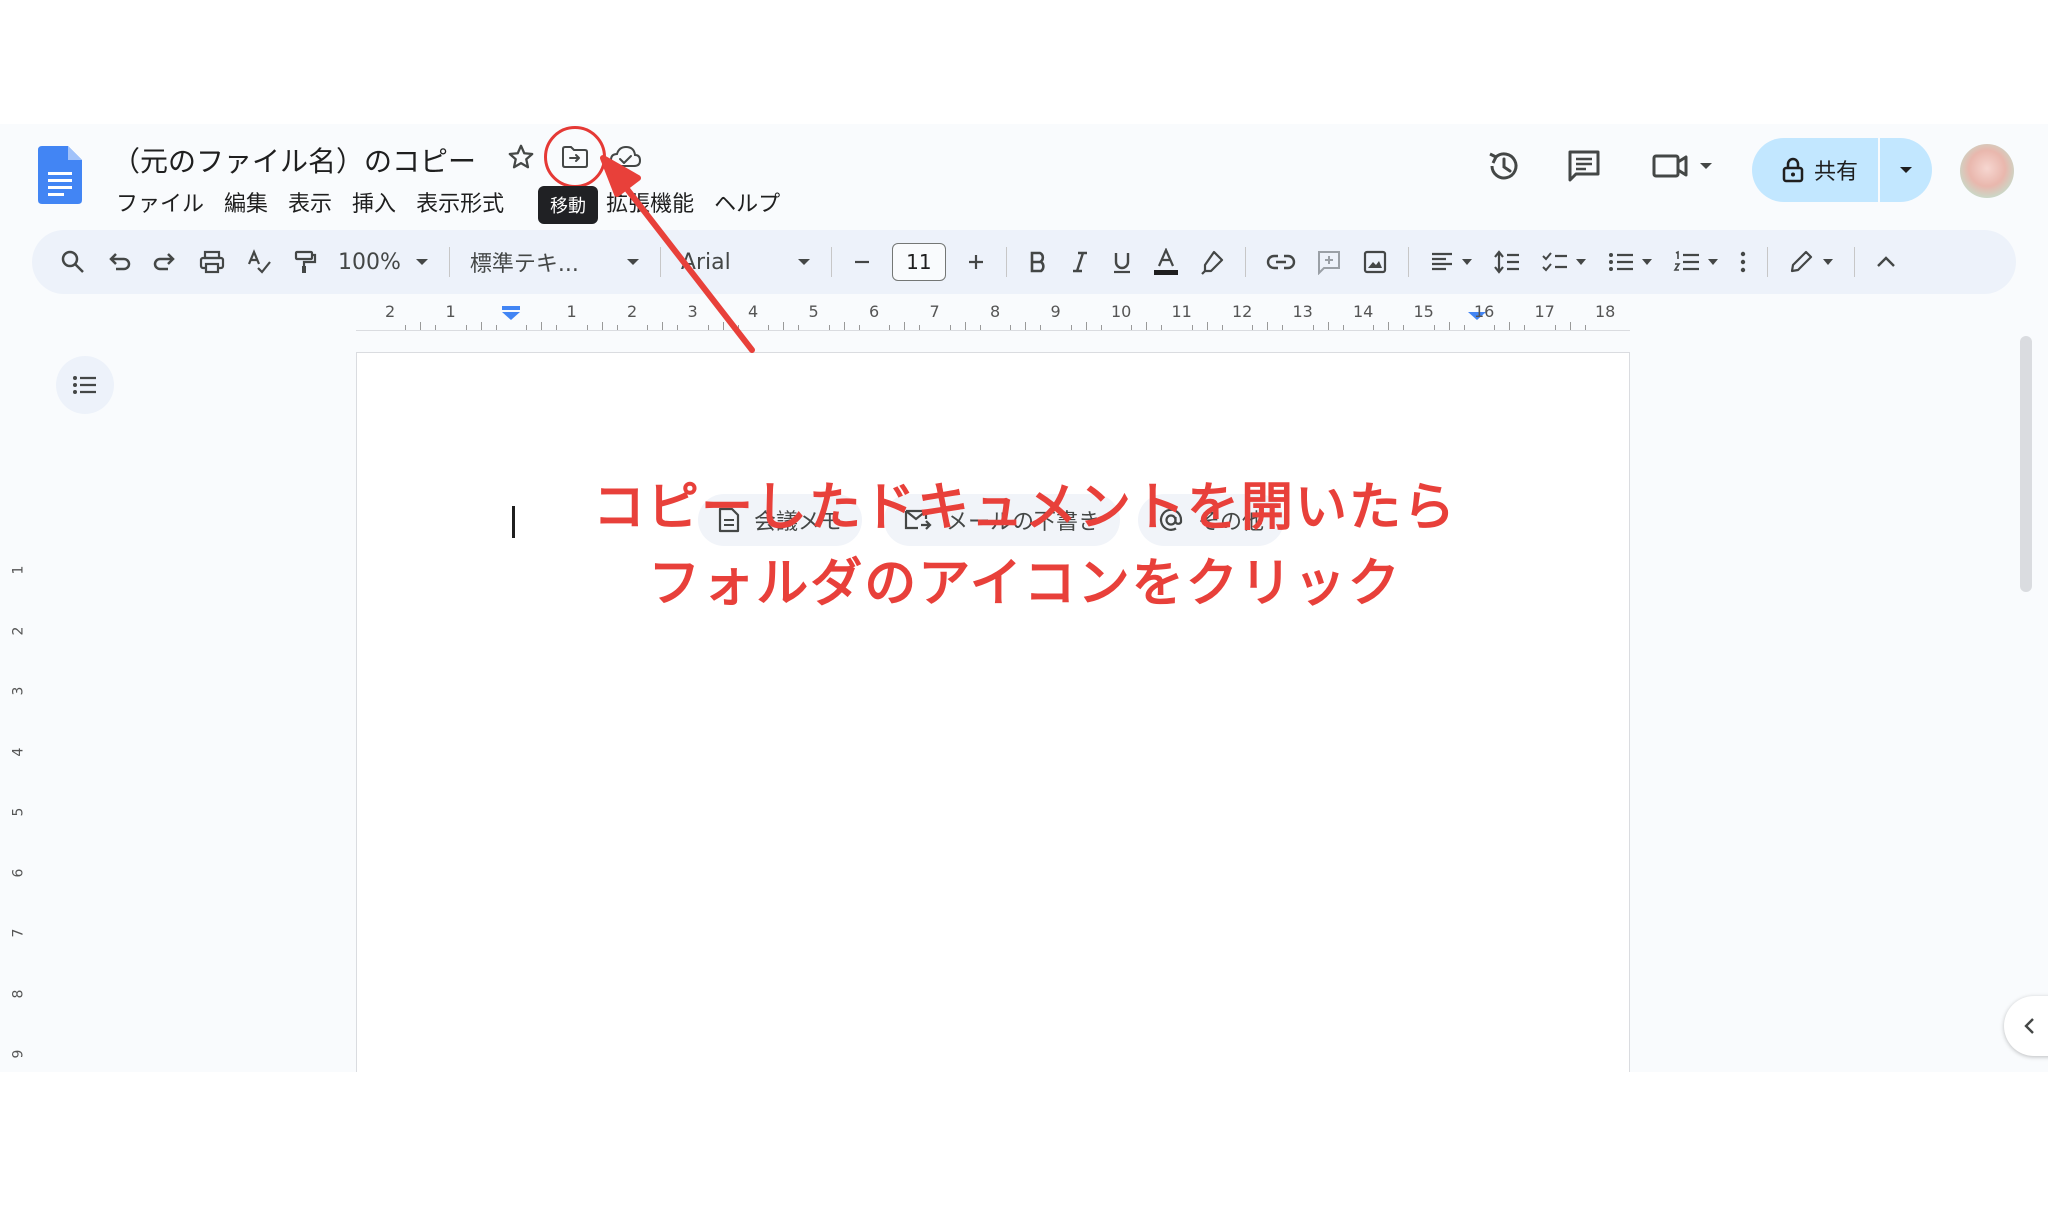  What do you see at coordinates (1743, 262) in the screenshot?
I see `more-options-button` at bounding box center [1743, 262].